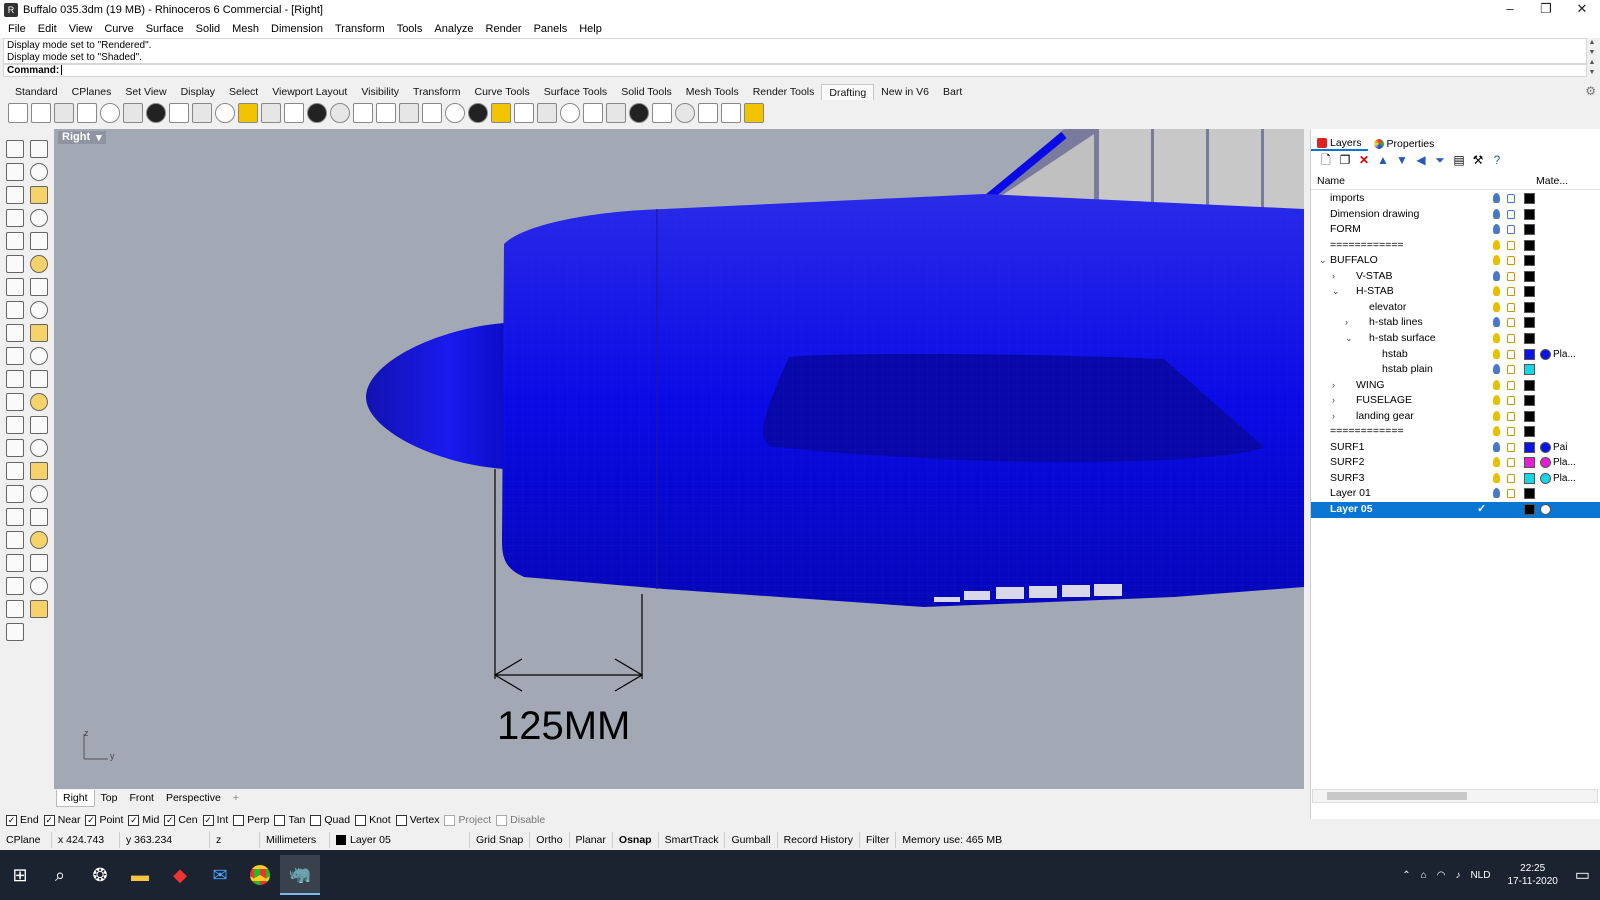 The image size is (1600, 900). Describe the element at coordinates (75, 798) in the screenshot. I see `viewport-tab-right: Right` at that location.